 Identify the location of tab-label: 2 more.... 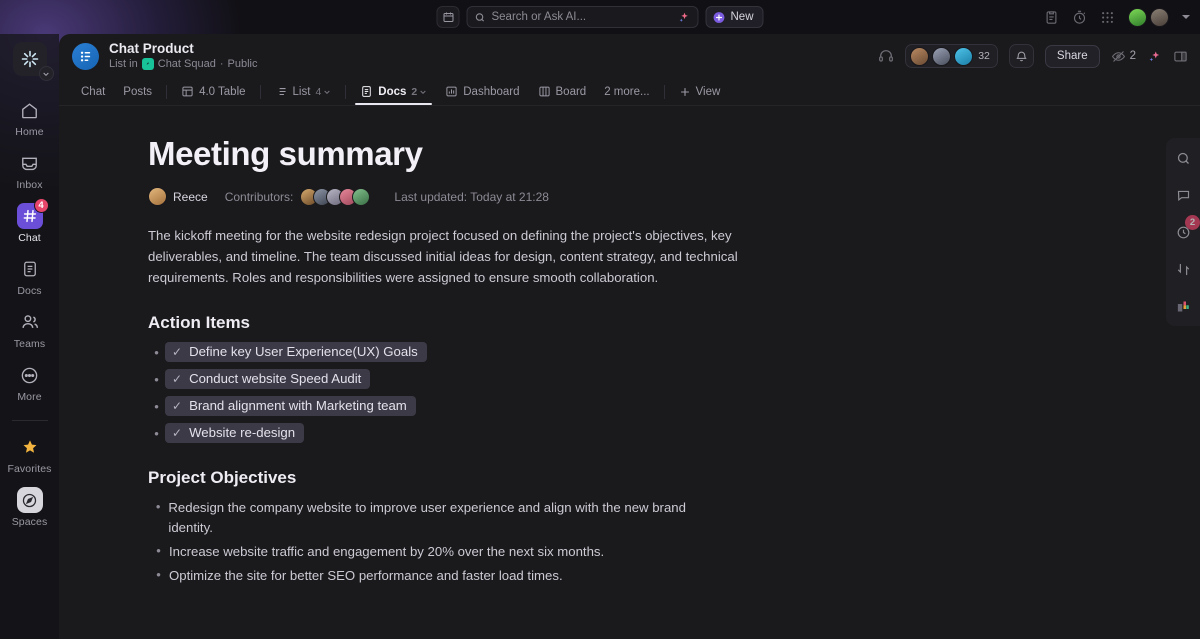
(627, 91).